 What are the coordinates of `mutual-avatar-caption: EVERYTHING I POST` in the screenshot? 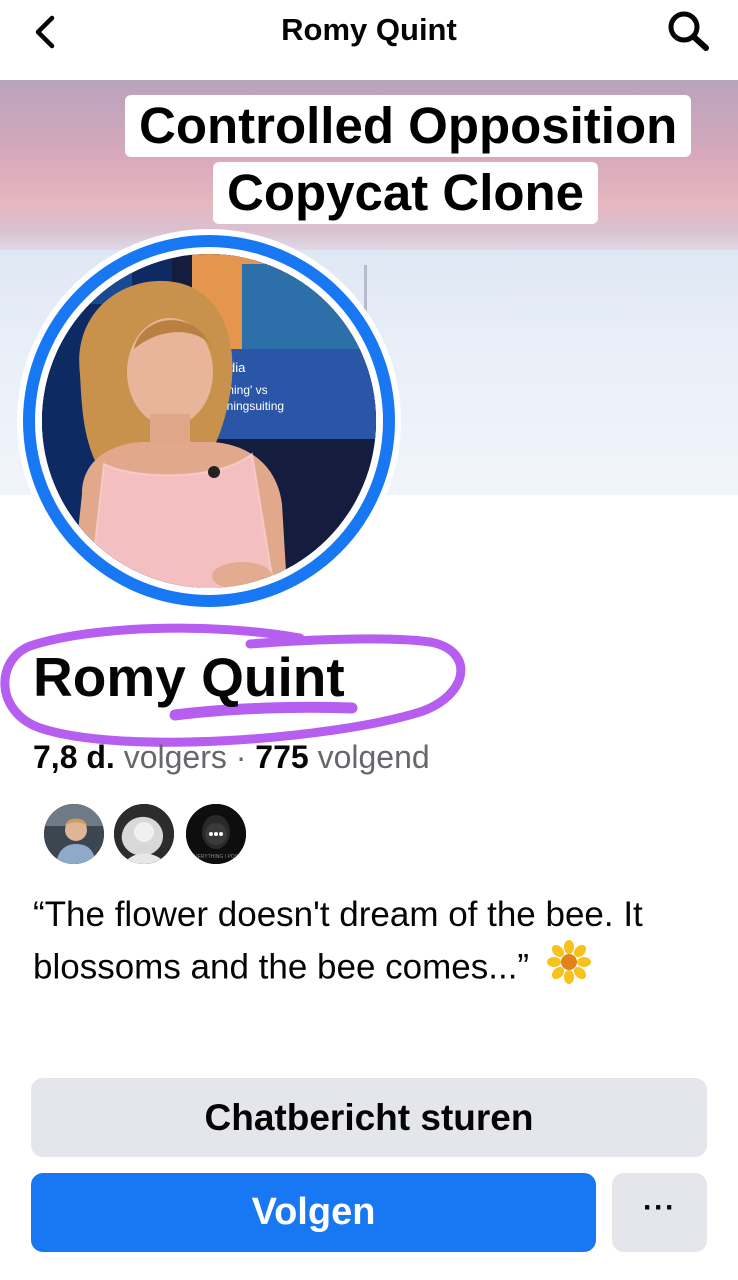 It's located at (216, 857).